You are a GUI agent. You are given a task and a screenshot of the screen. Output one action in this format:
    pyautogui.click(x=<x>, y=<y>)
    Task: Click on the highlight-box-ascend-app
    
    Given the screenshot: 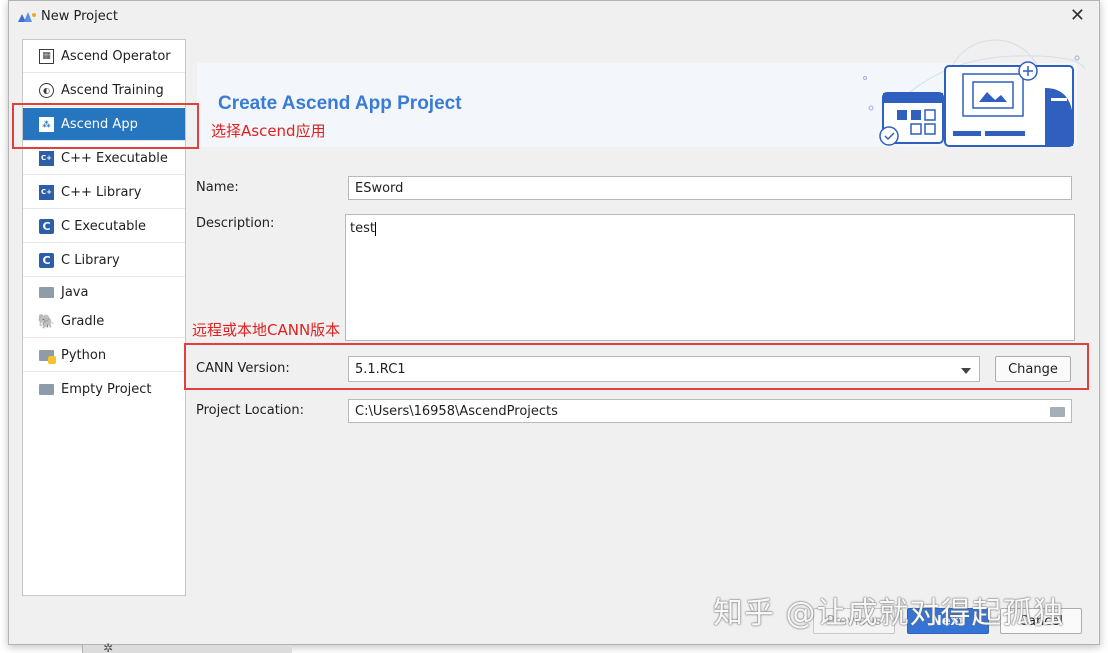 What is the action you would take?
    pyautogui.click(x=105, y=126)
    